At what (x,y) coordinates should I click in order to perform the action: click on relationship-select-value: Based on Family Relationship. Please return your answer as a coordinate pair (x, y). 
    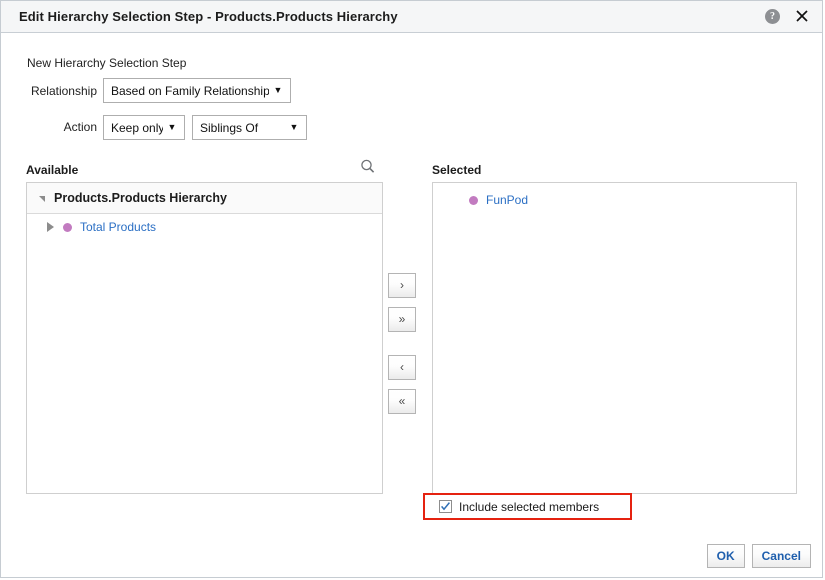
    Looking at the image, I should click on (190, 90).